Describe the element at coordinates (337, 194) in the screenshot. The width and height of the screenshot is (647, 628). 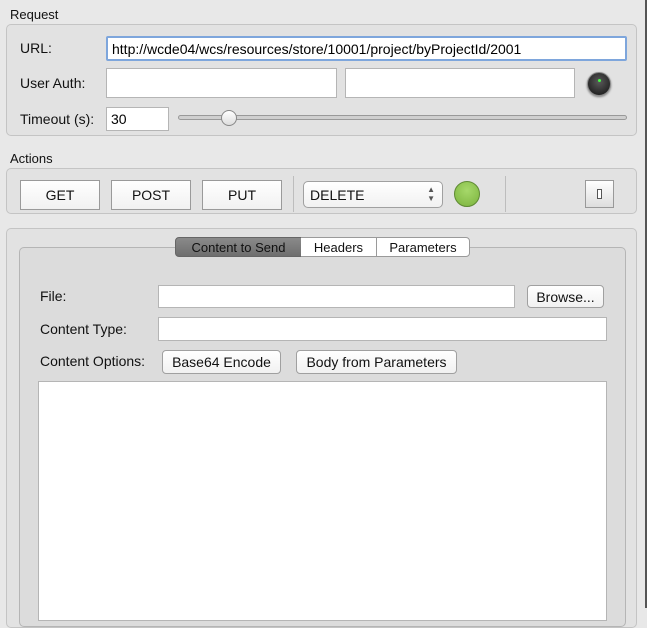
I see `method-select-value: DELETE` at that location.